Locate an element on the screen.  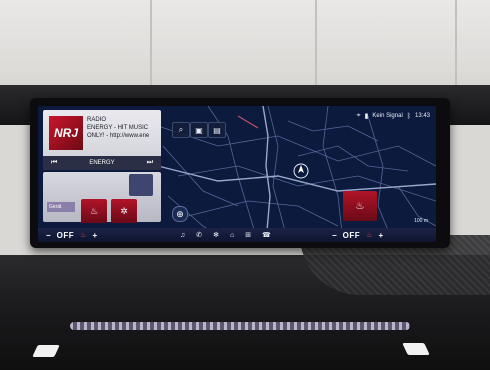
device-tag: Gerät is located at coordinates (61, 207).